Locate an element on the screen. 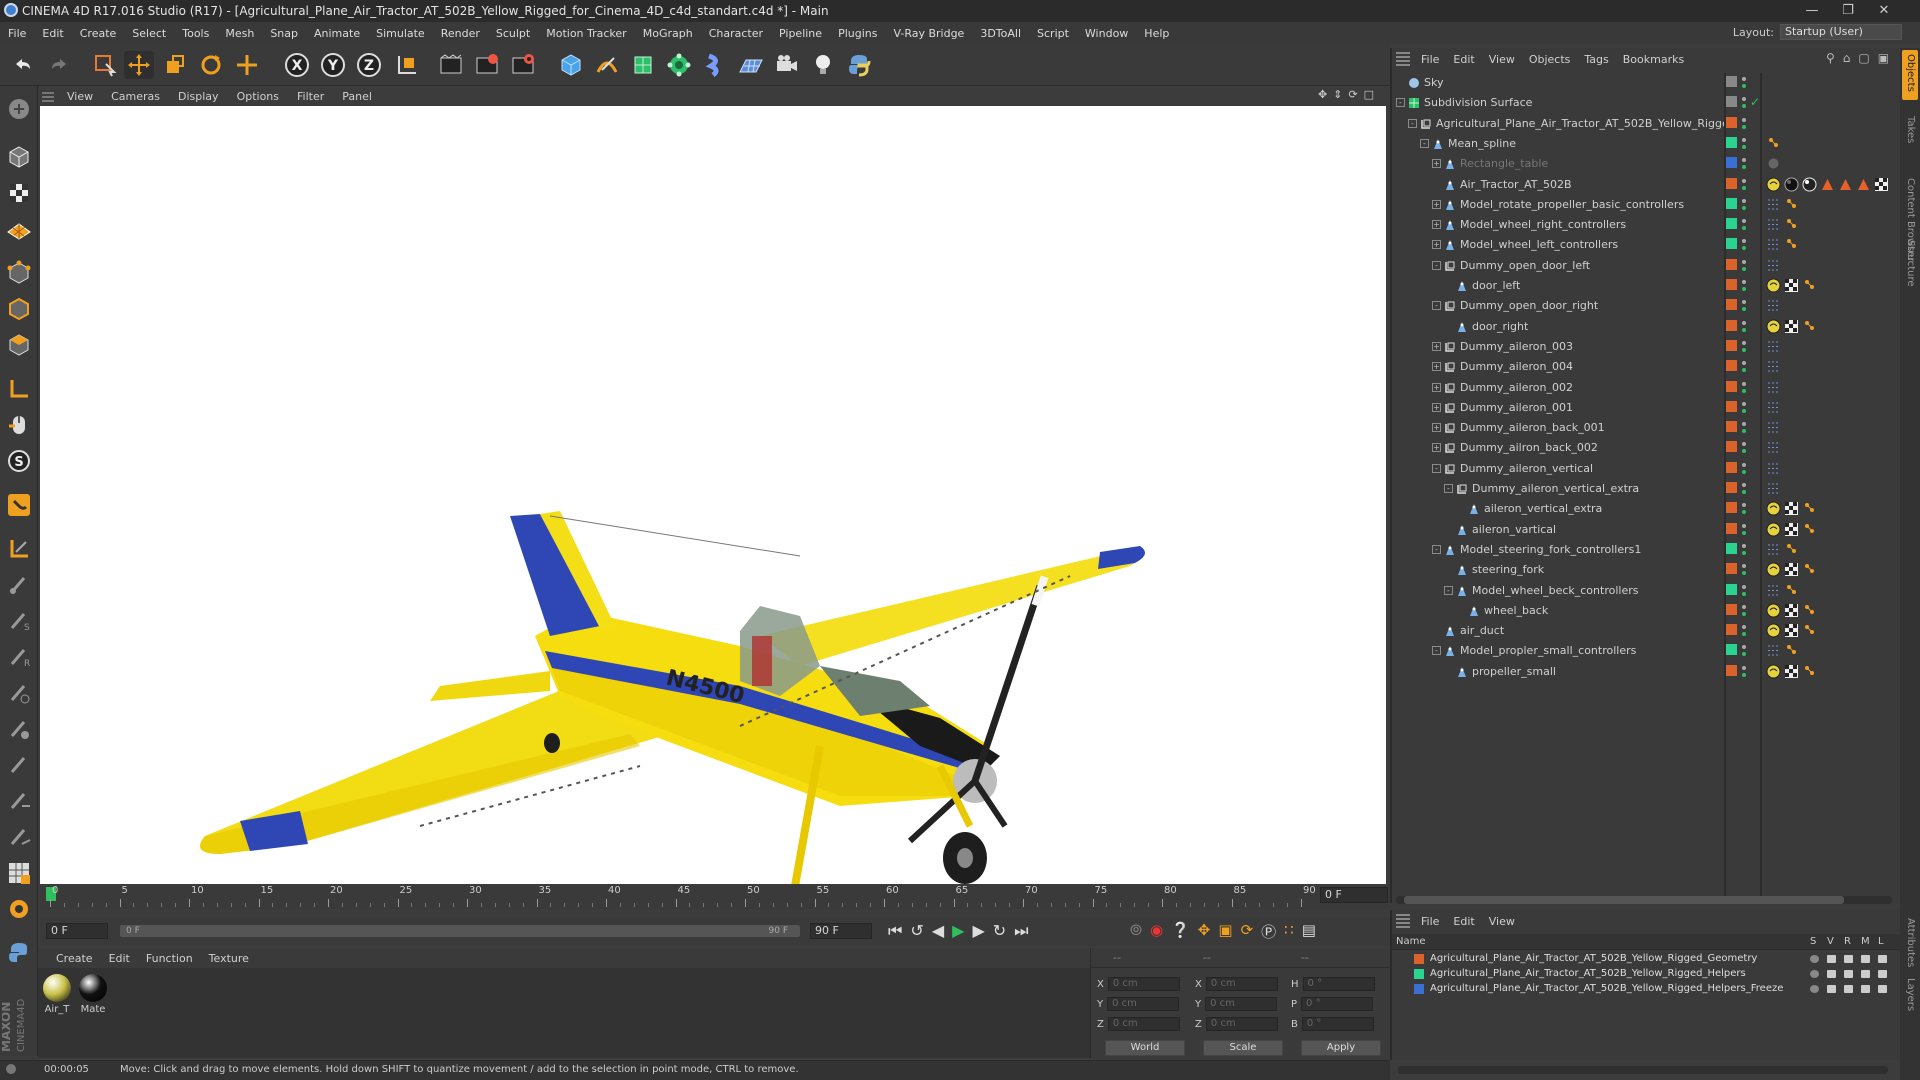 The height and width of the screenshot is (1080, 1920). key-rotation-icon: ⟳ is located at coordinates (1247, 931).